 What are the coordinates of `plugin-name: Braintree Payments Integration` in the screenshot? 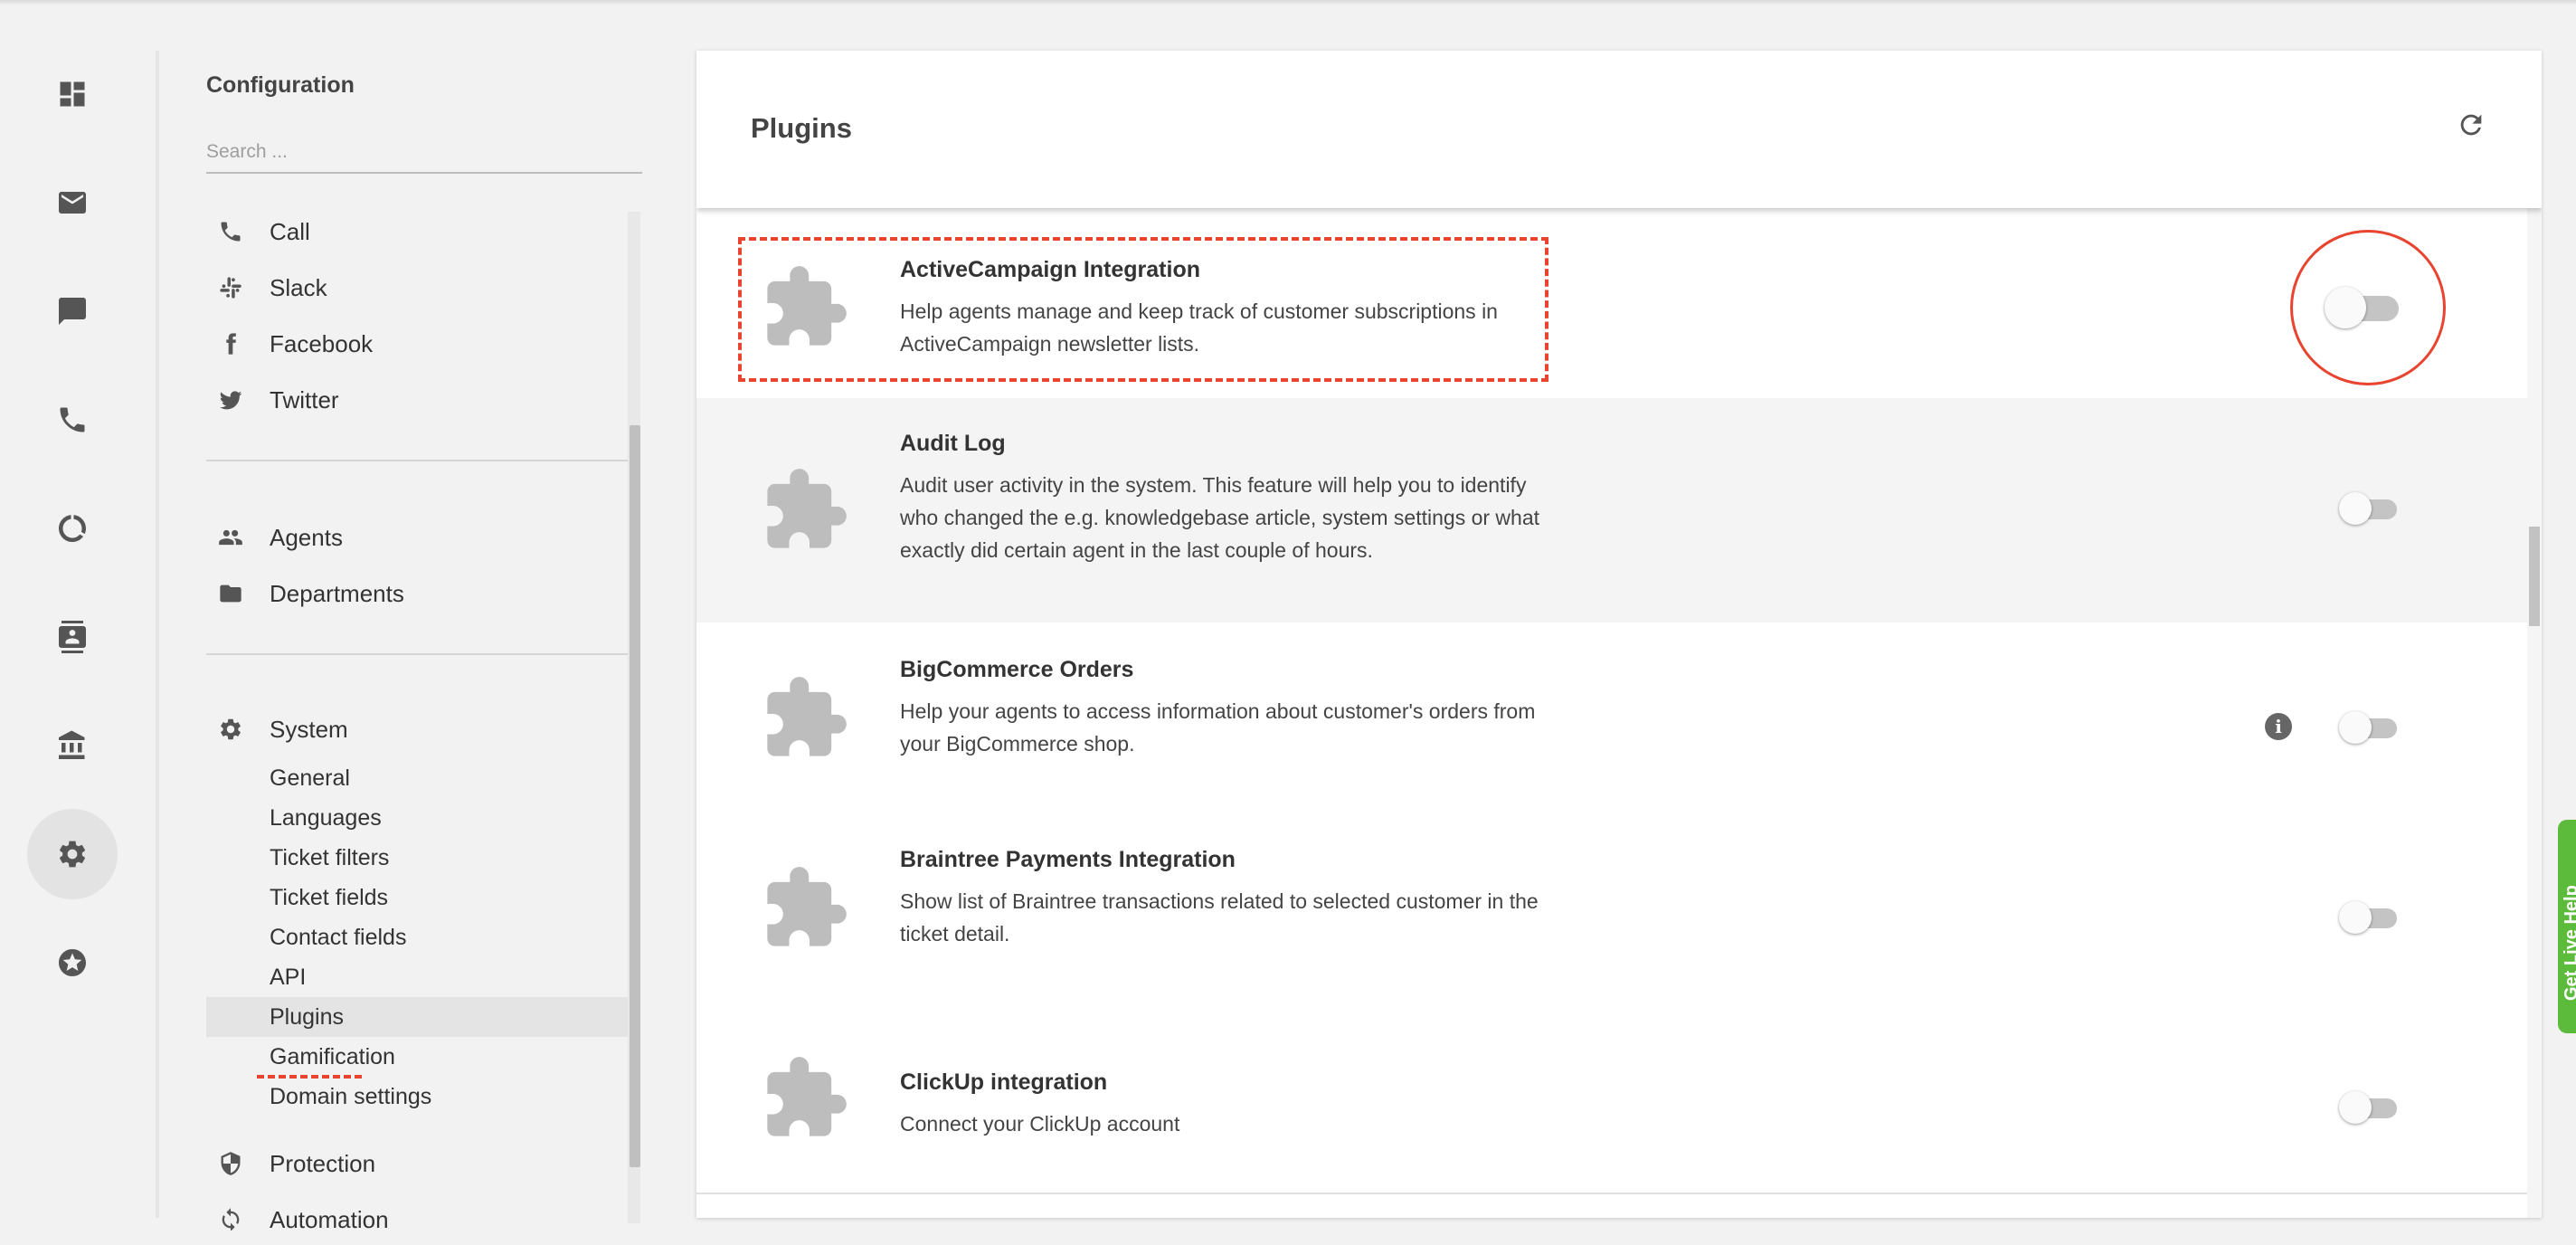 It's located at (1068, 859).